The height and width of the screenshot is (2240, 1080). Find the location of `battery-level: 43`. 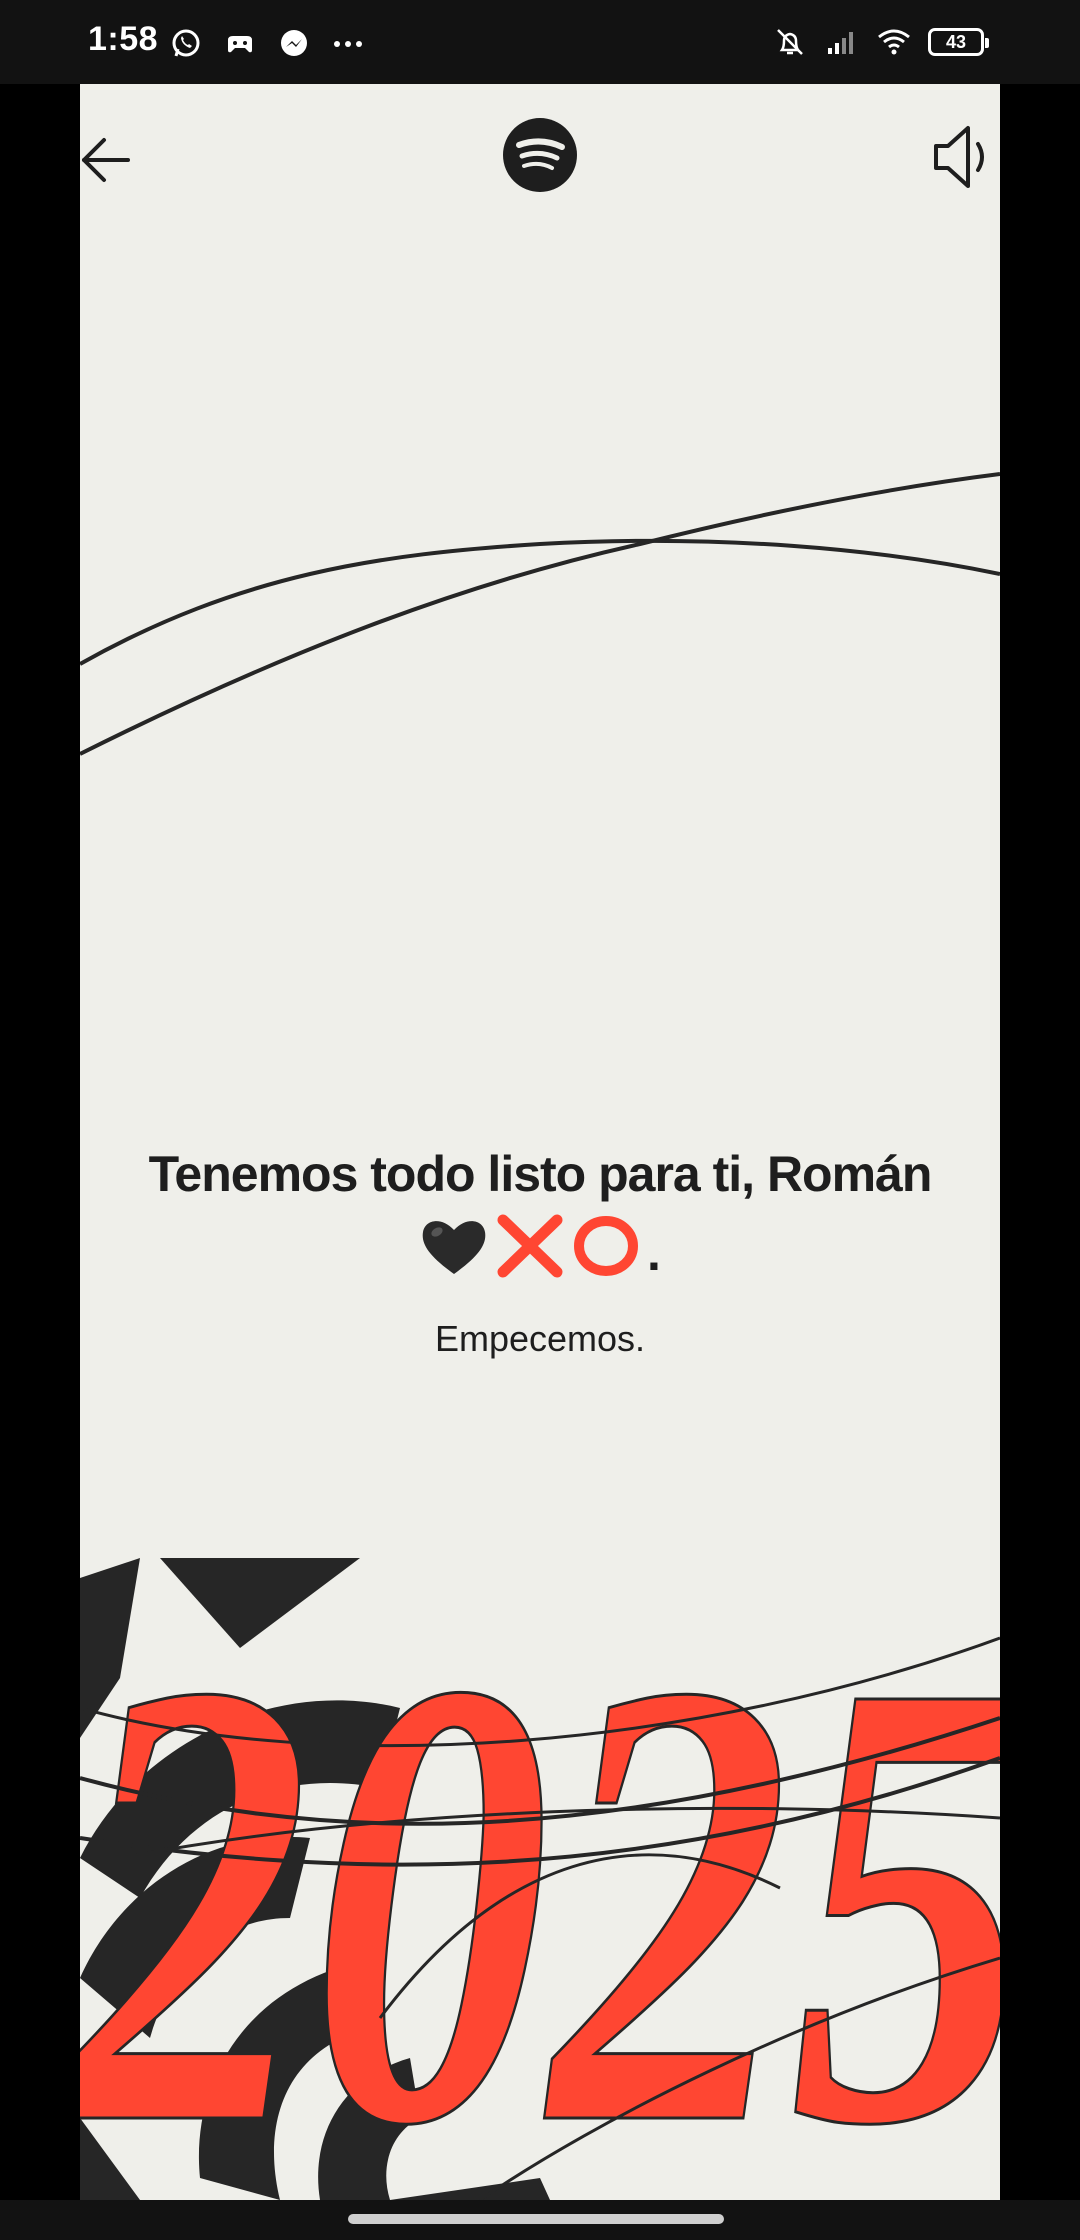

battery-level: 43 is located at coordinates (956, 41).